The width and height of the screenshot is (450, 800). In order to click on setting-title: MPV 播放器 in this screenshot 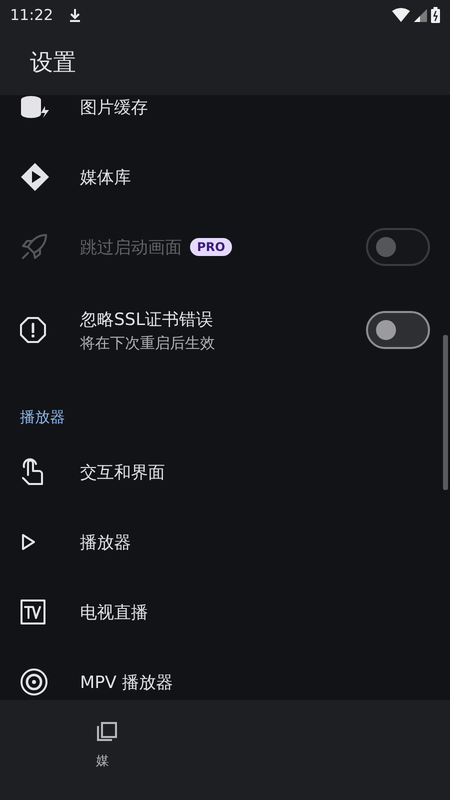, I will do `click(126, 683)`.